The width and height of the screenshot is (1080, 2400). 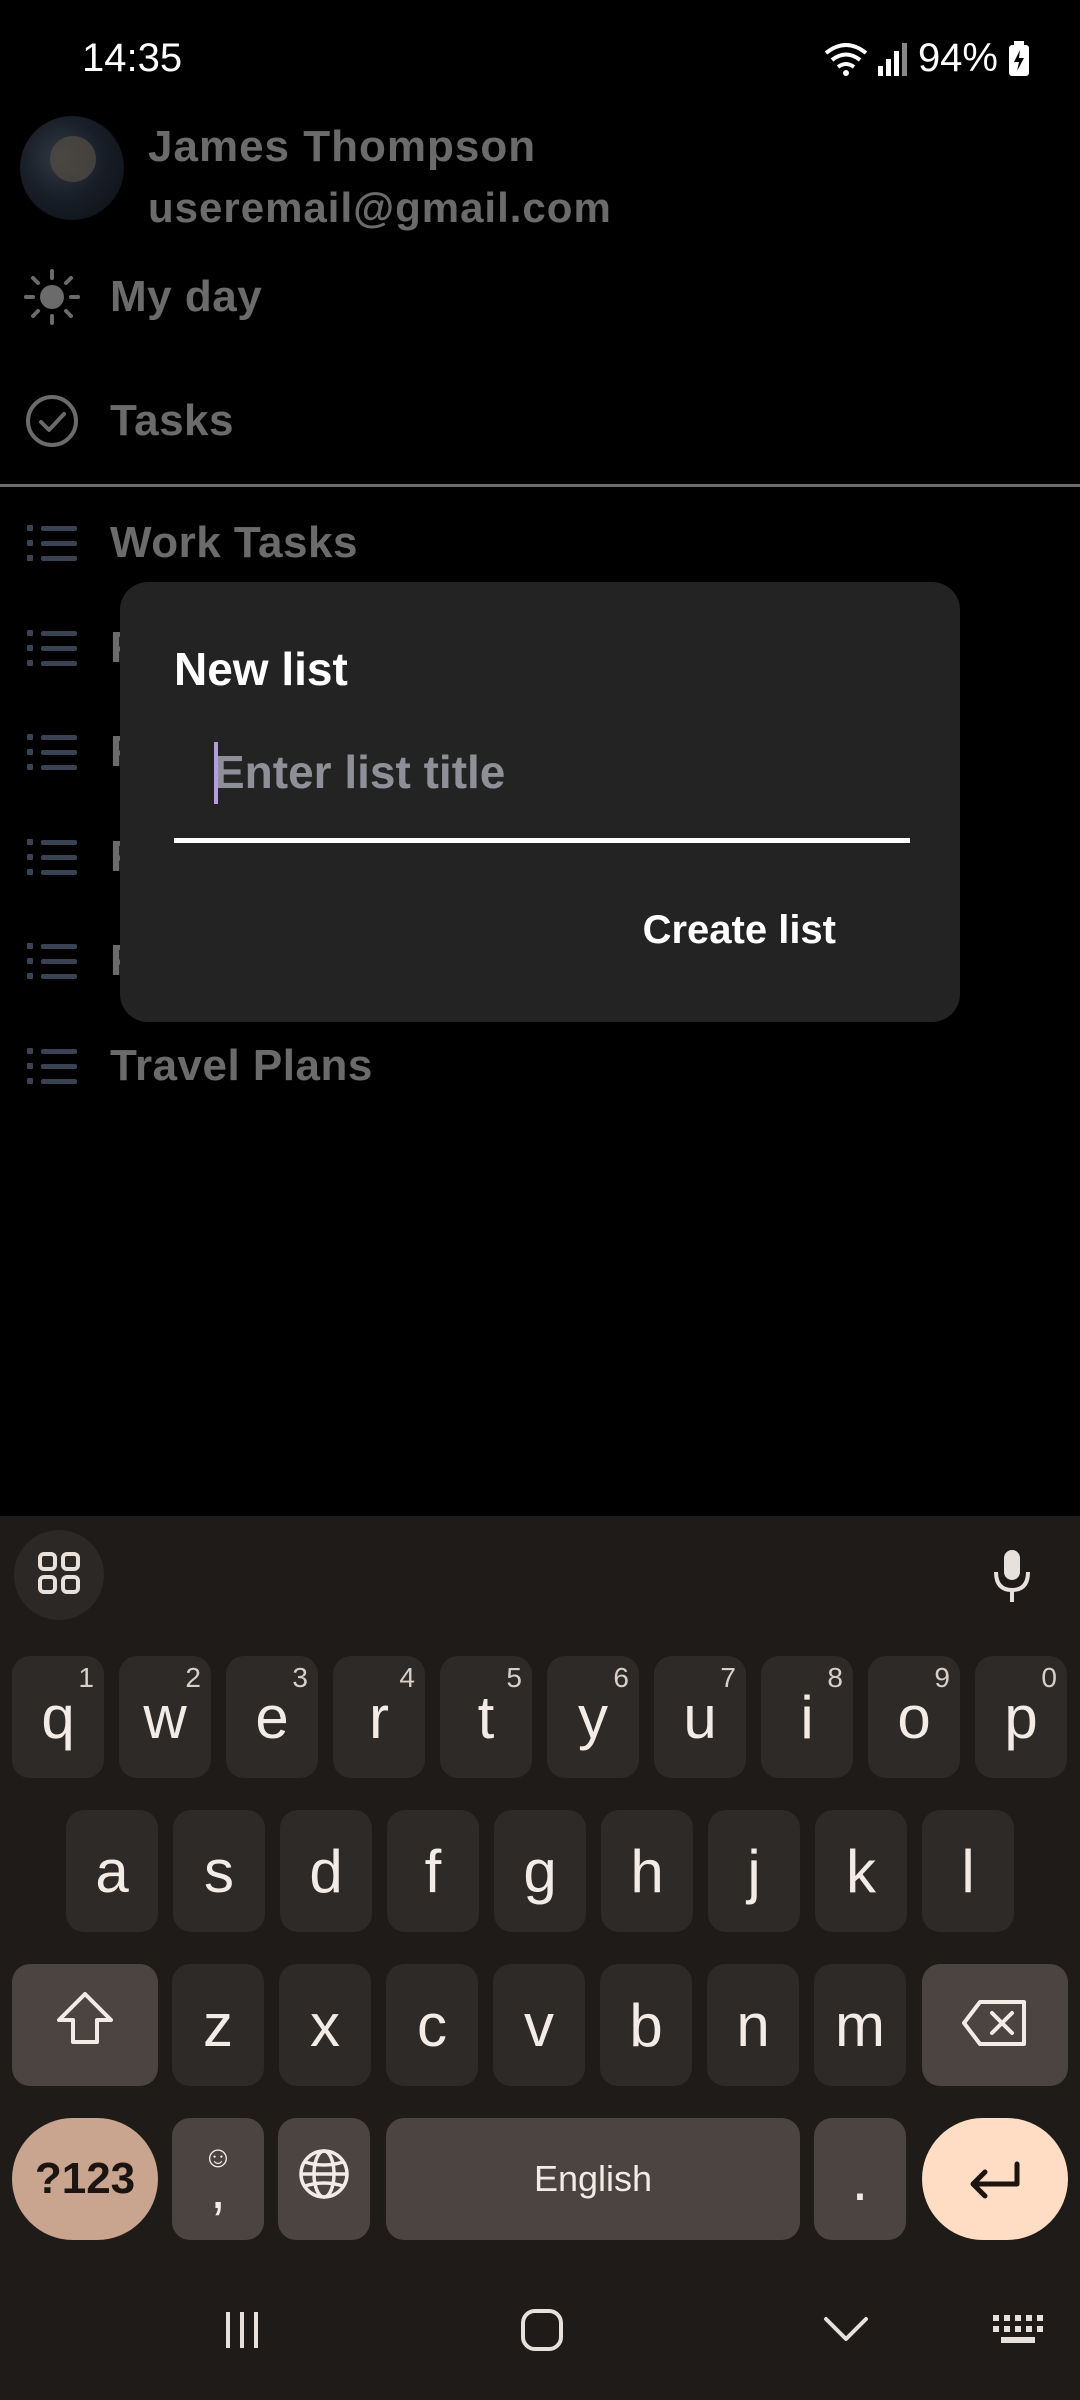 I want to click on grid-icon, so click(x=59, y=1575).